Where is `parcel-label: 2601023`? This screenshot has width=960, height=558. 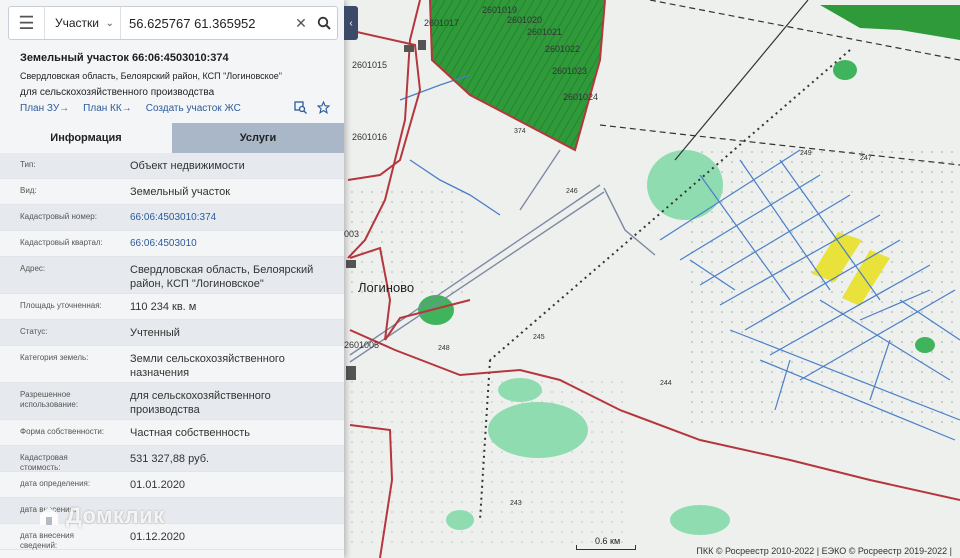 parcel-label: 2601023 is located at coordinates (570, 71).